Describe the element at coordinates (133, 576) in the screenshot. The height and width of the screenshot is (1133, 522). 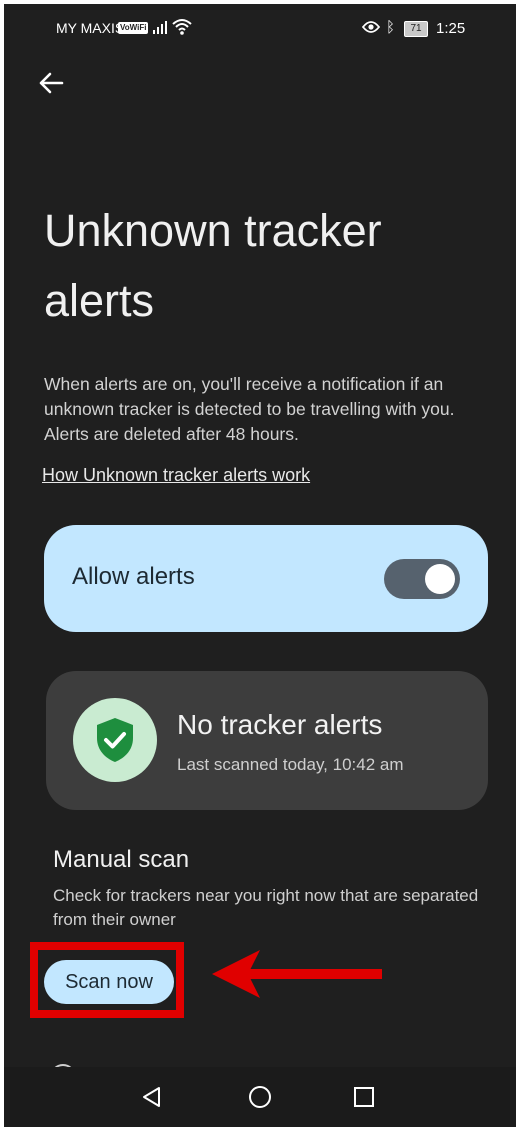
I see `allow-alerts-label: Allow alerts` at that location.